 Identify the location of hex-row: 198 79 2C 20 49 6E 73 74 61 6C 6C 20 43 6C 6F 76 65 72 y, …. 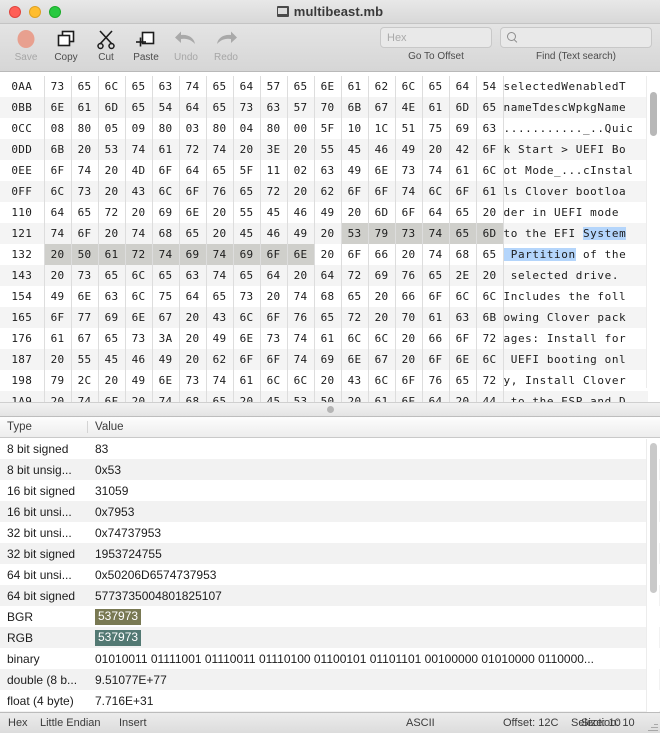
(324, 380).